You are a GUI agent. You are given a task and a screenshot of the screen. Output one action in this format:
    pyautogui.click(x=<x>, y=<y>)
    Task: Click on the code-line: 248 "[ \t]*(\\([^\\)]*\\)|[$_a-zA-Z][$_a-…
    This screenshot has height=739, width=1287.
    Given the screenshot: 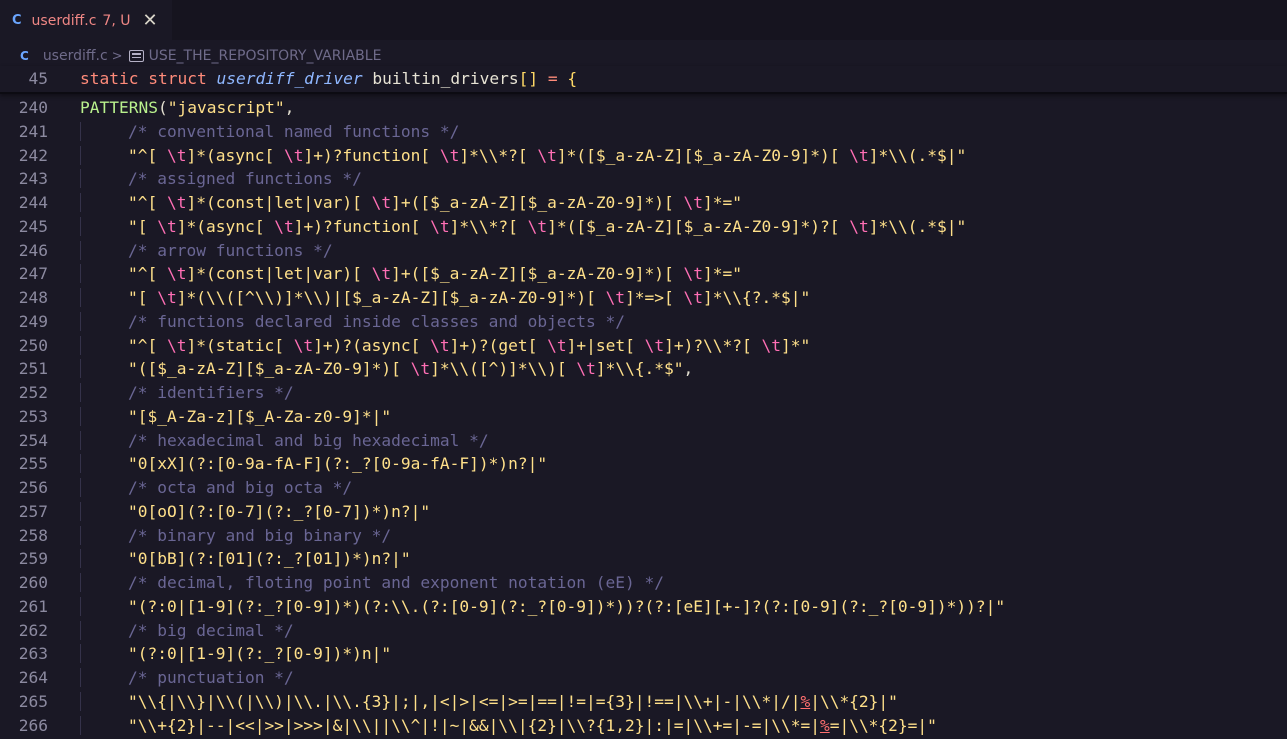 What is the action you would take?
    pyautogui.click(x=643, y=298)
    